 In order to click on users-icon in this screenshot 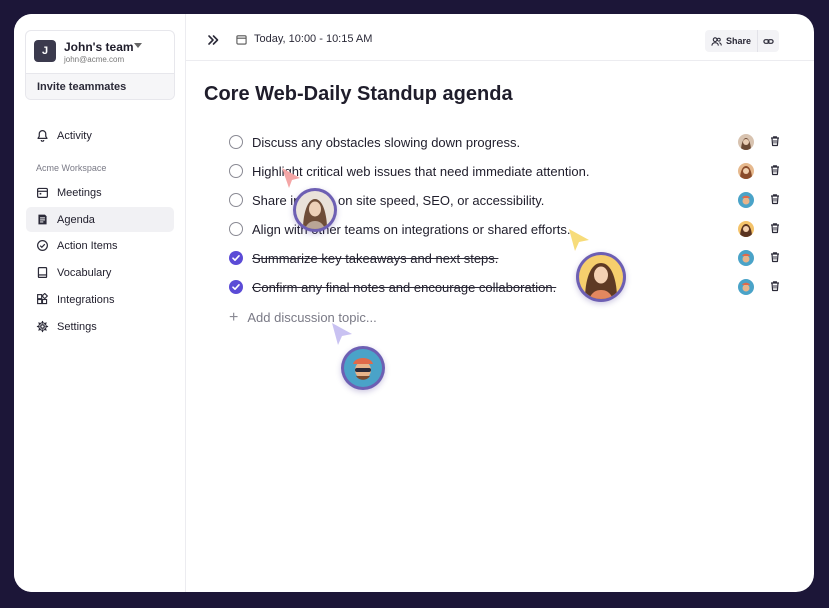, I will do `click(716, 41)`.